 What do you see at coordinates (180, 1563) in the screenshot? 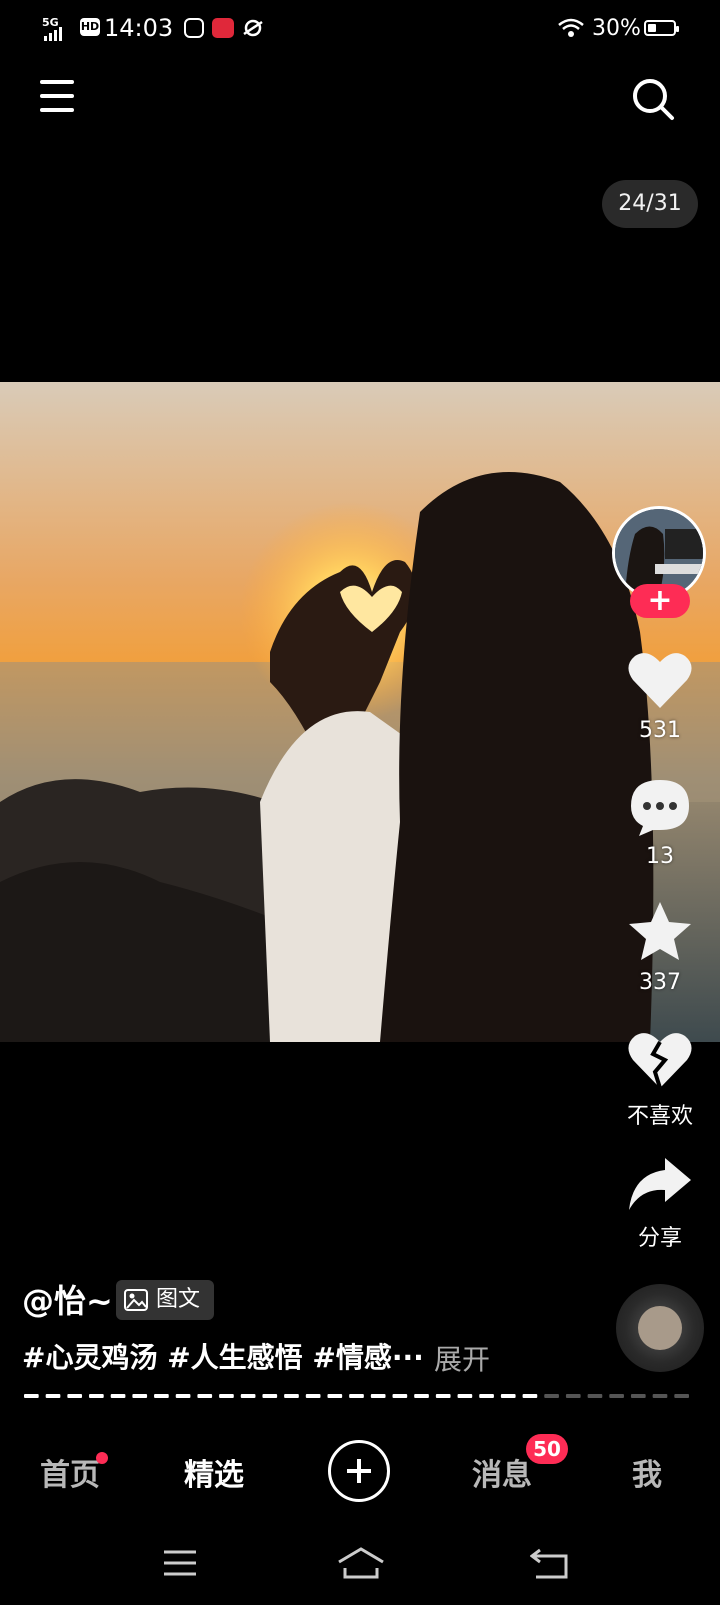
I see `recent-apps-icon` at bounding box center [180, 1563].